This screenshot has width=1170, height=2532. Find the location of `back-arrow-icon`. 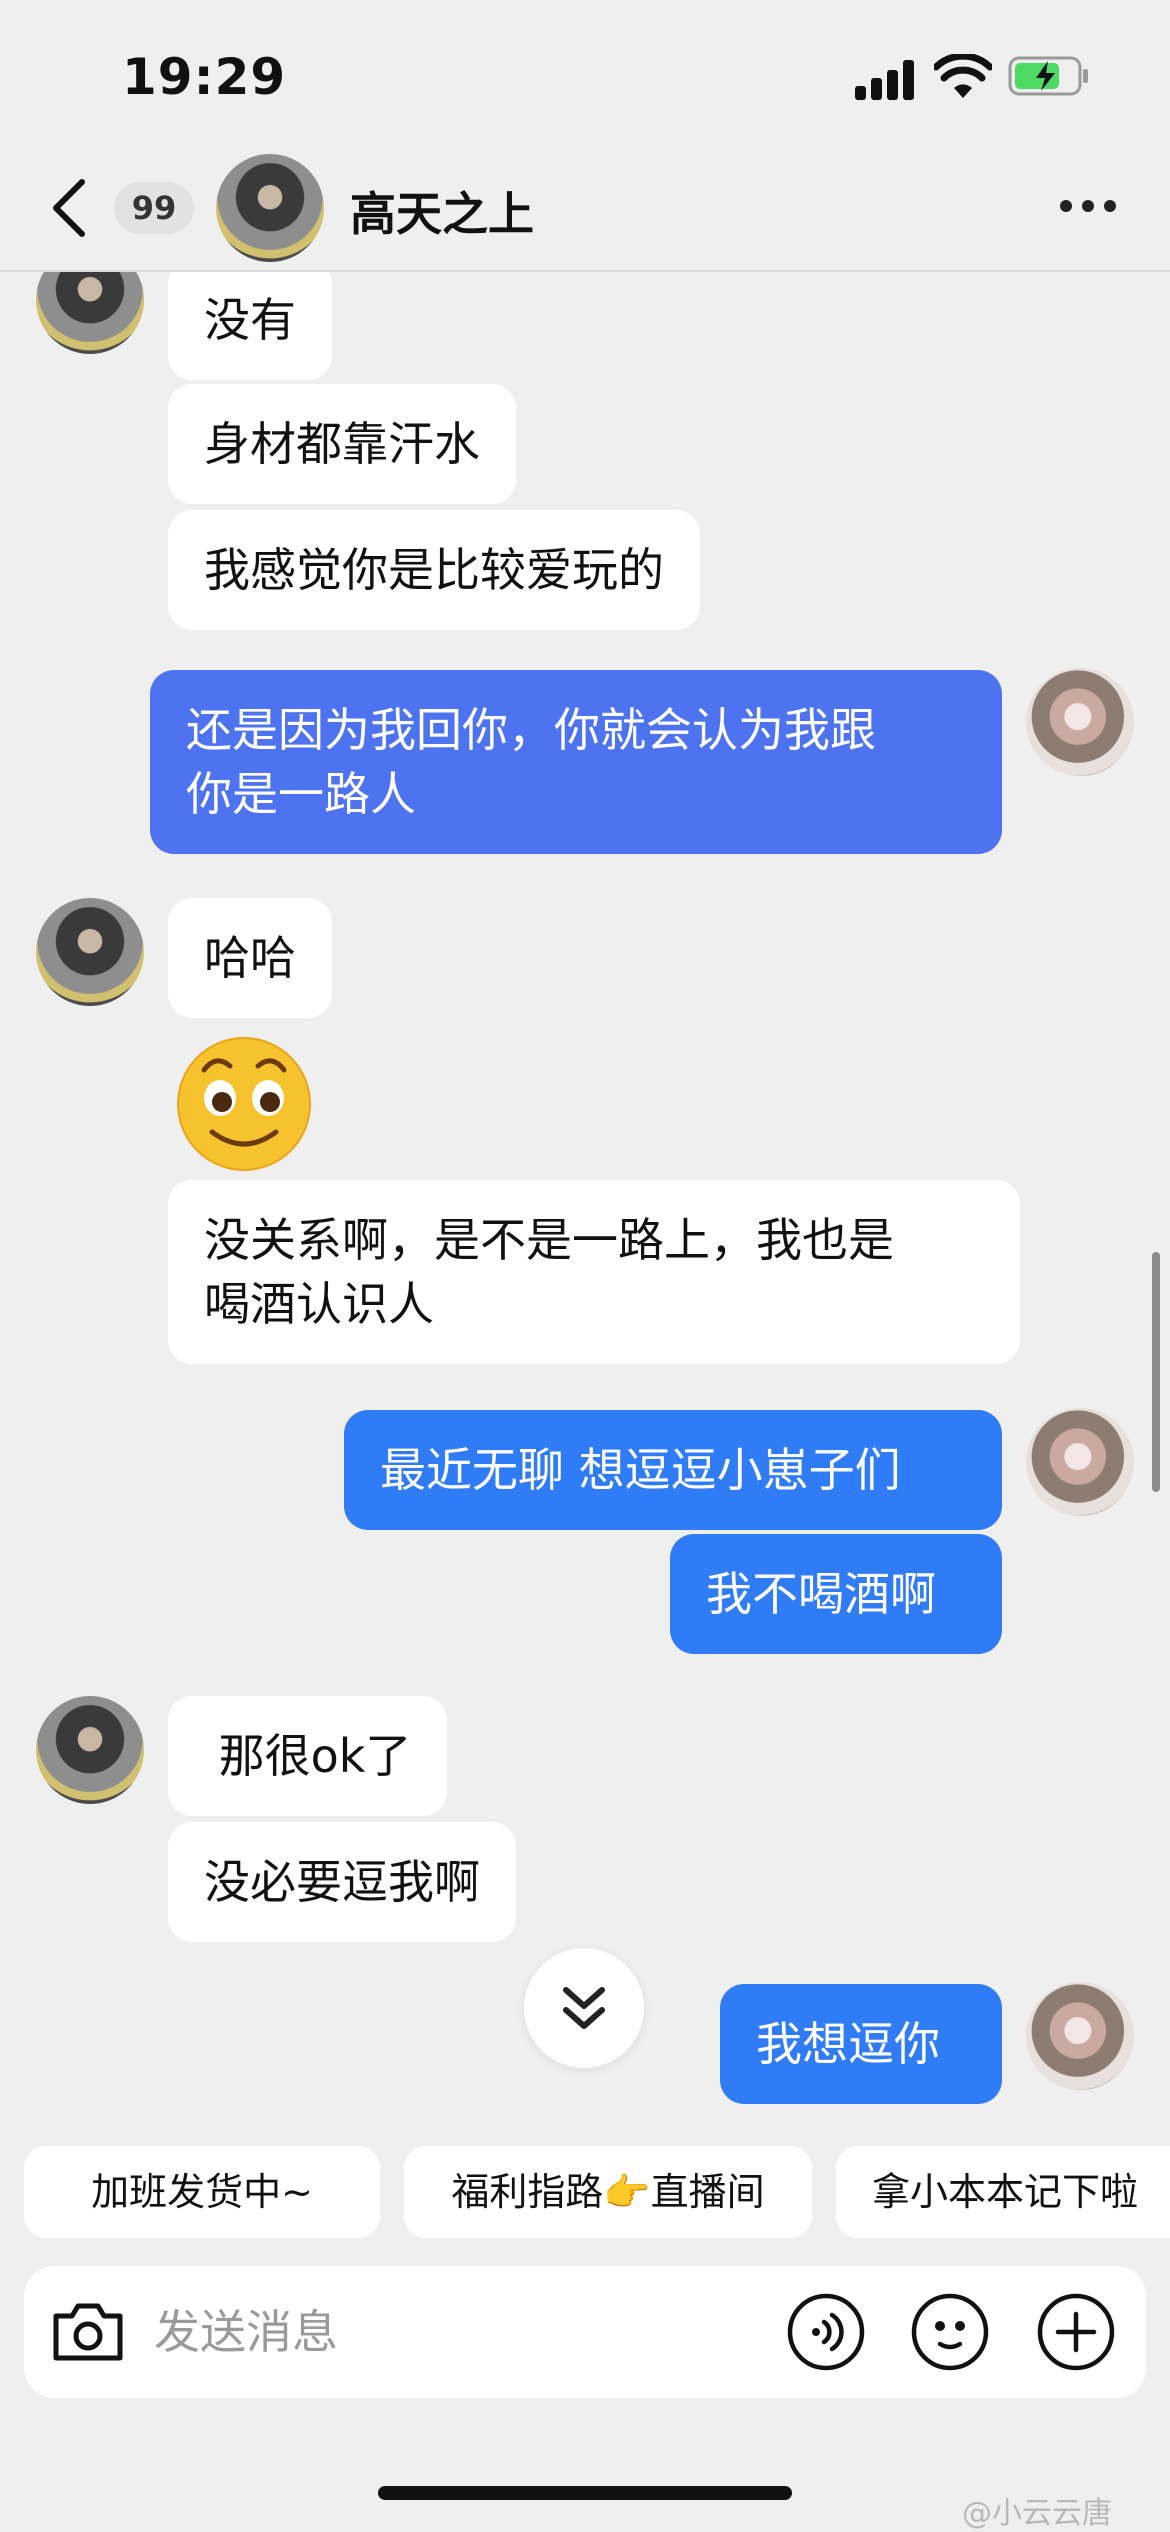

back-arrow-icon is located at coordinates (69, 208).